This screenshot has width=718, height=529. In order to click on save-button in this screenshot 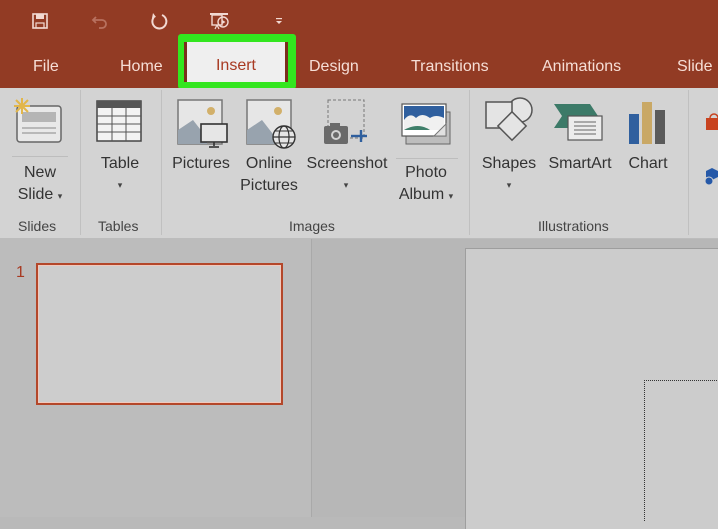, I will do `click(40, 21)`.